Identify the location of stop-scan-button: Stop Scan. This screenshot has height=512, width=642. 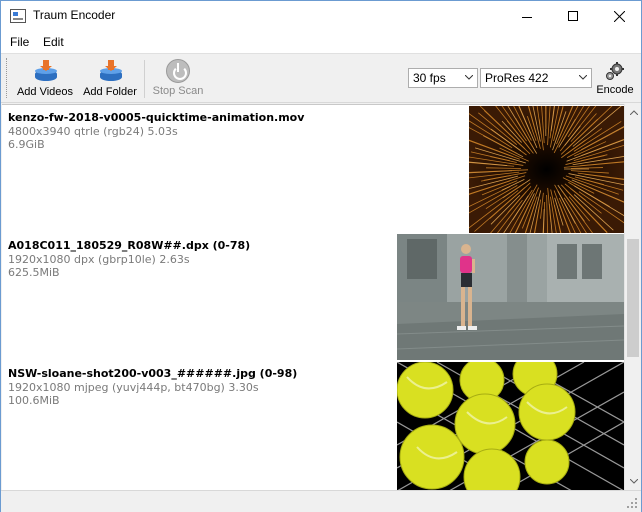
(178, 79).